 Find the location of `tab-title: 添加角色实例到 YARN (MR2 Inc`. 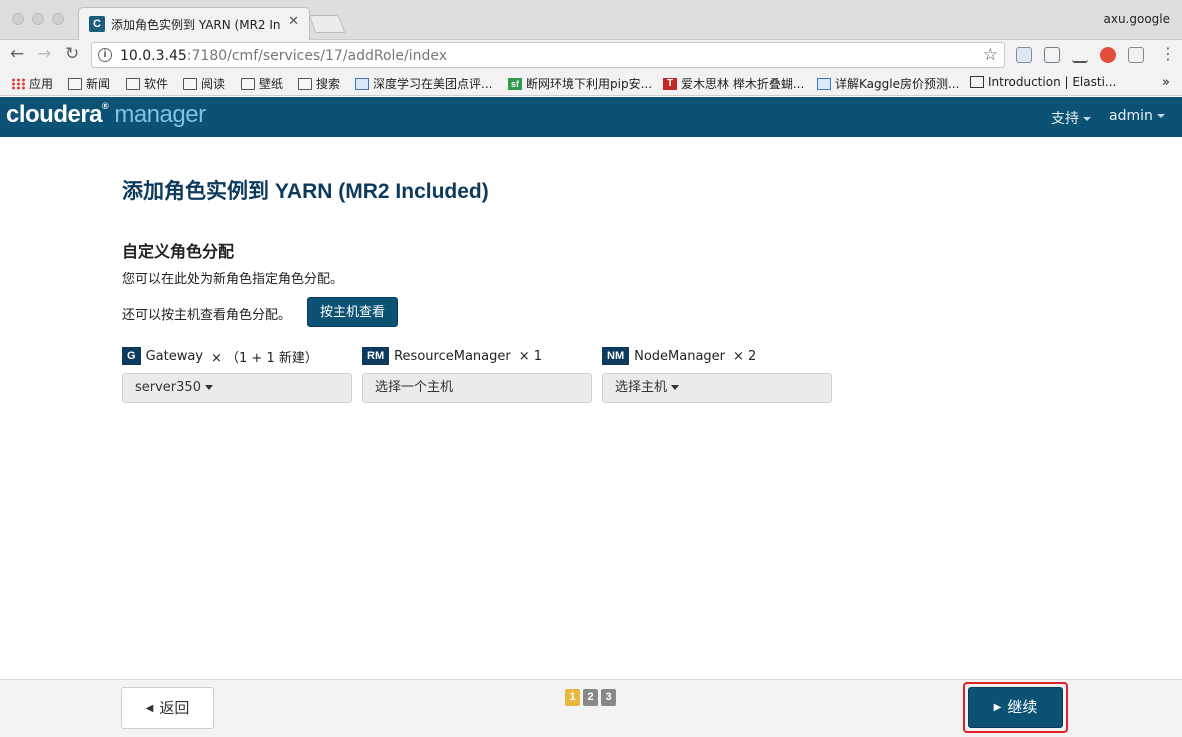

tab-title: 添加角色实例到 YARN (MR2 Inc is located at coordinates (196, 25).